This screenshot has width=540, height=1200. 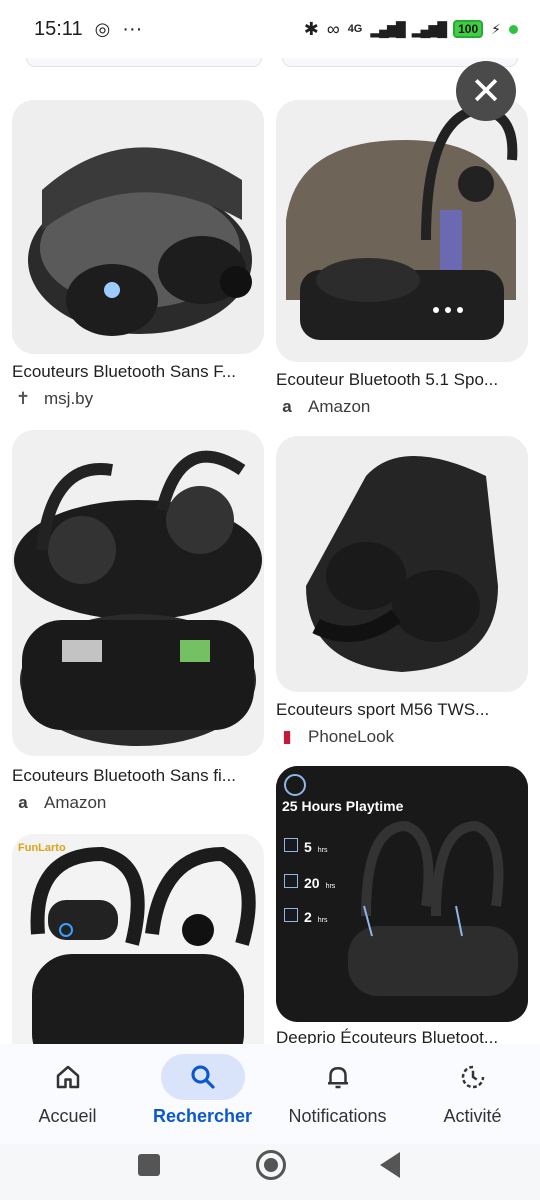 I want to click on nav-label: Rechercher, so click(x=202, y=1116).